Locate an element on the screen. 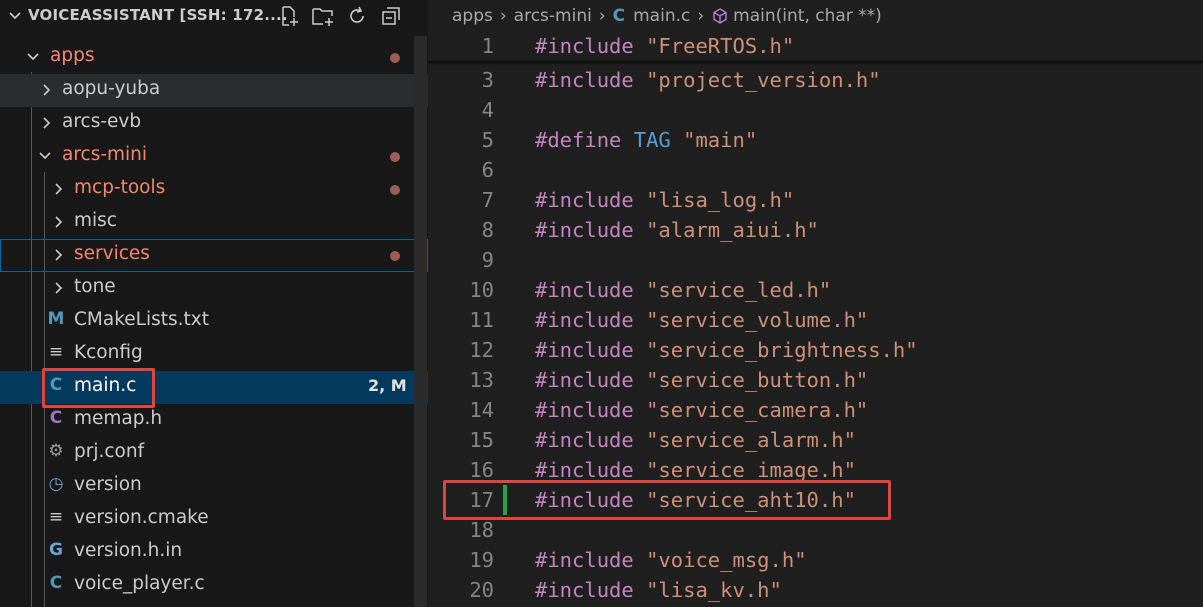  string-literal: "service_alarm.h" is located at coordinates (751, 440).